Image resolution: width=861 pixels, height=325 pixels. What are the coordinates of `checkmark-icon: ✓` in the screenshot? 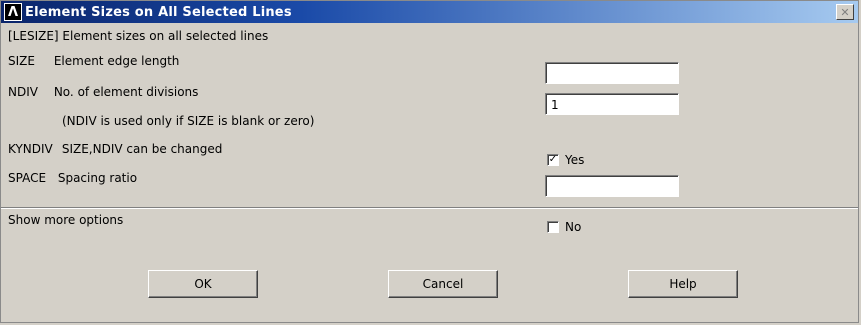 It's located at (553, 159).